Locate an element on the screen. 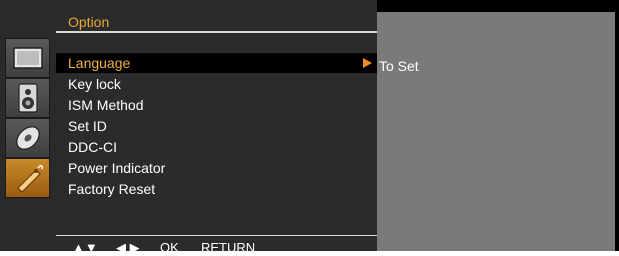 The image size is (619, 256). menu-item-label: Key lock is located at coordinates (94, 84).